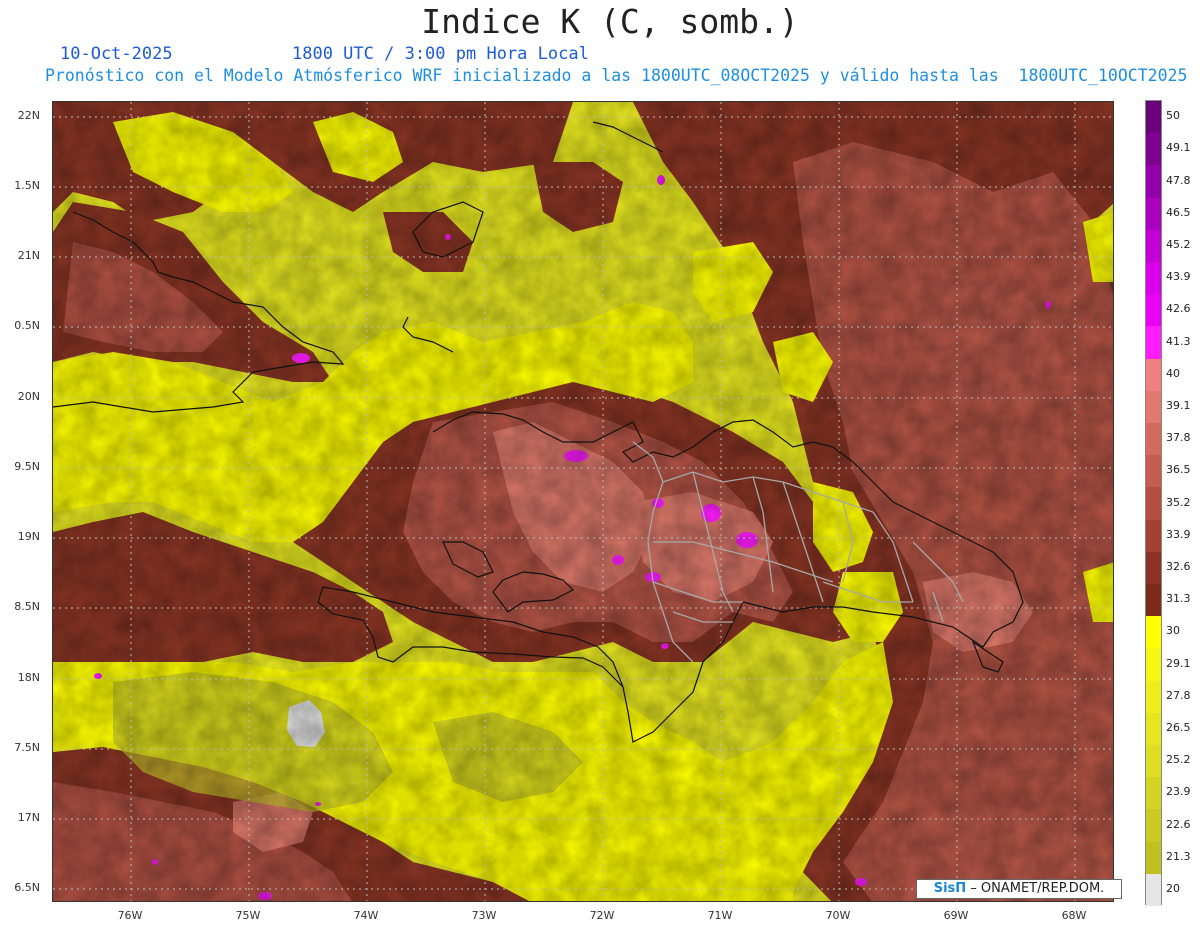 Image resolution: width=1200 pixels, height=927 pixels. Describe the element at coordinates (1173, 116) in the screenshot. I see `legend-label: 50` at that location.